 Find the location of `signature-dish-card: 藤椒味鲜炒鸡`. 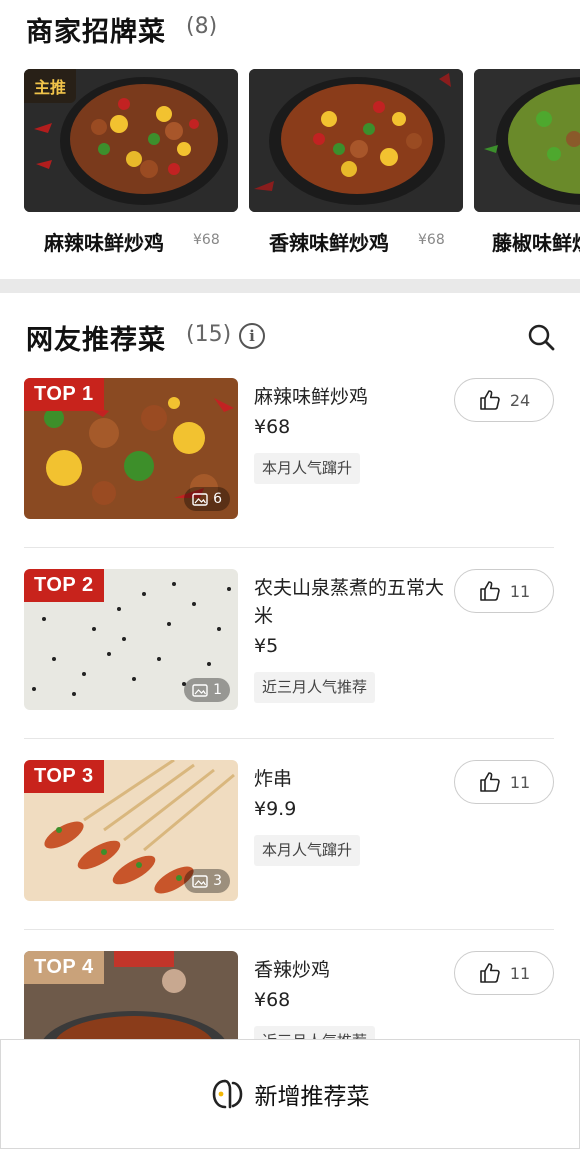

signature-dish-card: 藤椒味鲜炒鸡 is located at coordinates (527, 164).